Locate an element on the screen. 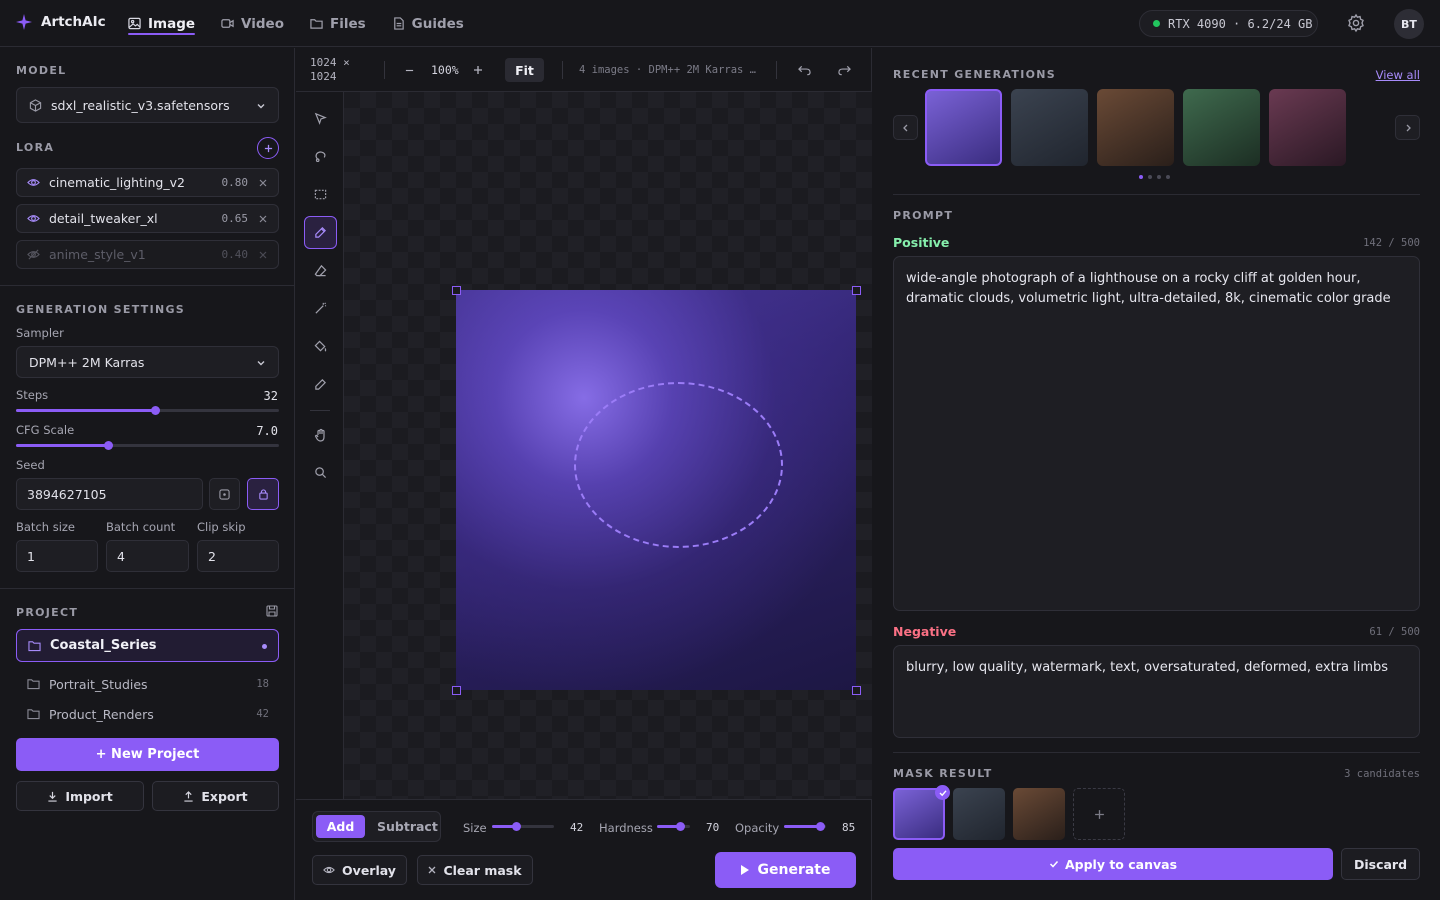 The image size is (1440, 900). brush-tool is located at coordinates (320, 232).